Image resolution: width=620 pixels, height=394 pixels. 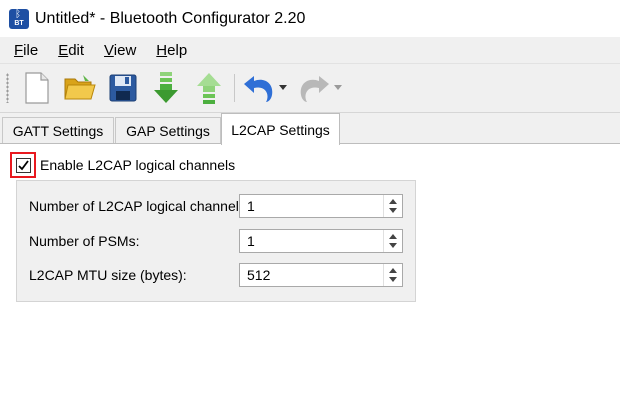 What do you see at coordinates (280, 129) in the screenshot?
I see `tab-l2cap-settings: L2CAP Settings` at bounding box center [280, 129].